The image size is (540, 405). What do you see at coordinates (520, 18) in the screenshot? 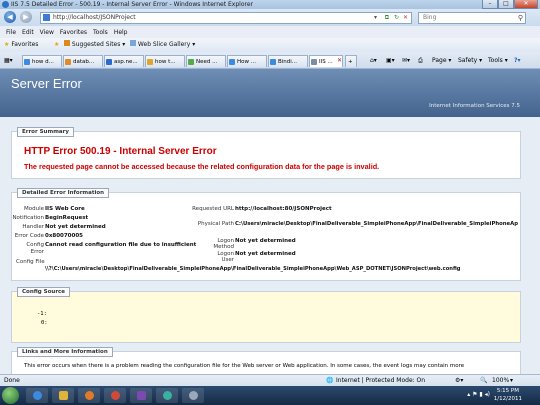
I see `search-icon: ⚲` at bounding box center [520, 18].